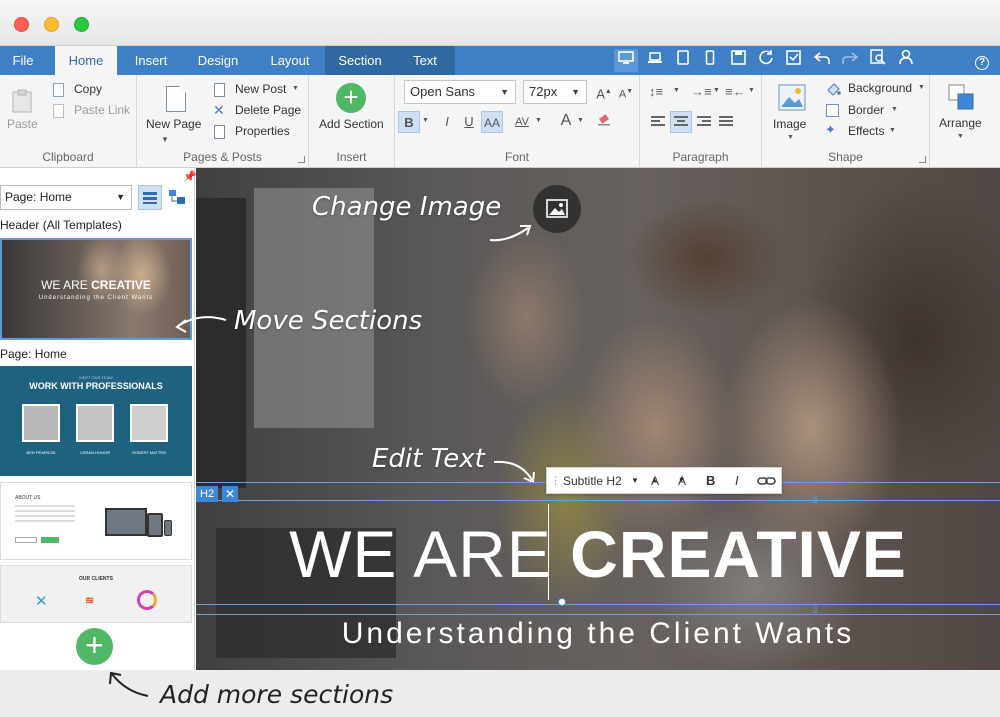 This screenshot has height=717, width=1000. Describe the element at coordinates (658, 122) in the screenshot. I see `align-left-icon` at that location.